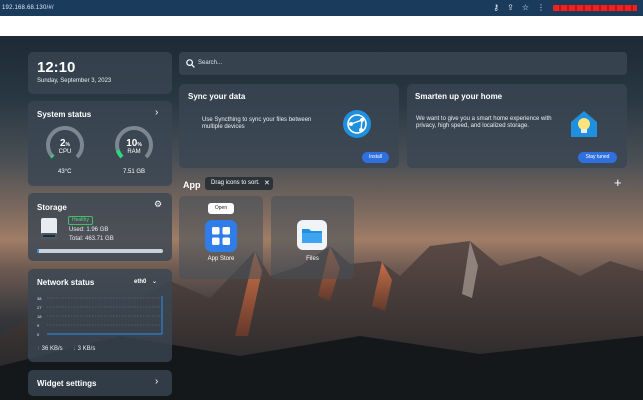 Image resolution: width=643 pixels, height=400 pixels. Describe the element at coordinates (91, 239) in the screenshot. I see `storage-total: Total: 463.71 GB` at that location.